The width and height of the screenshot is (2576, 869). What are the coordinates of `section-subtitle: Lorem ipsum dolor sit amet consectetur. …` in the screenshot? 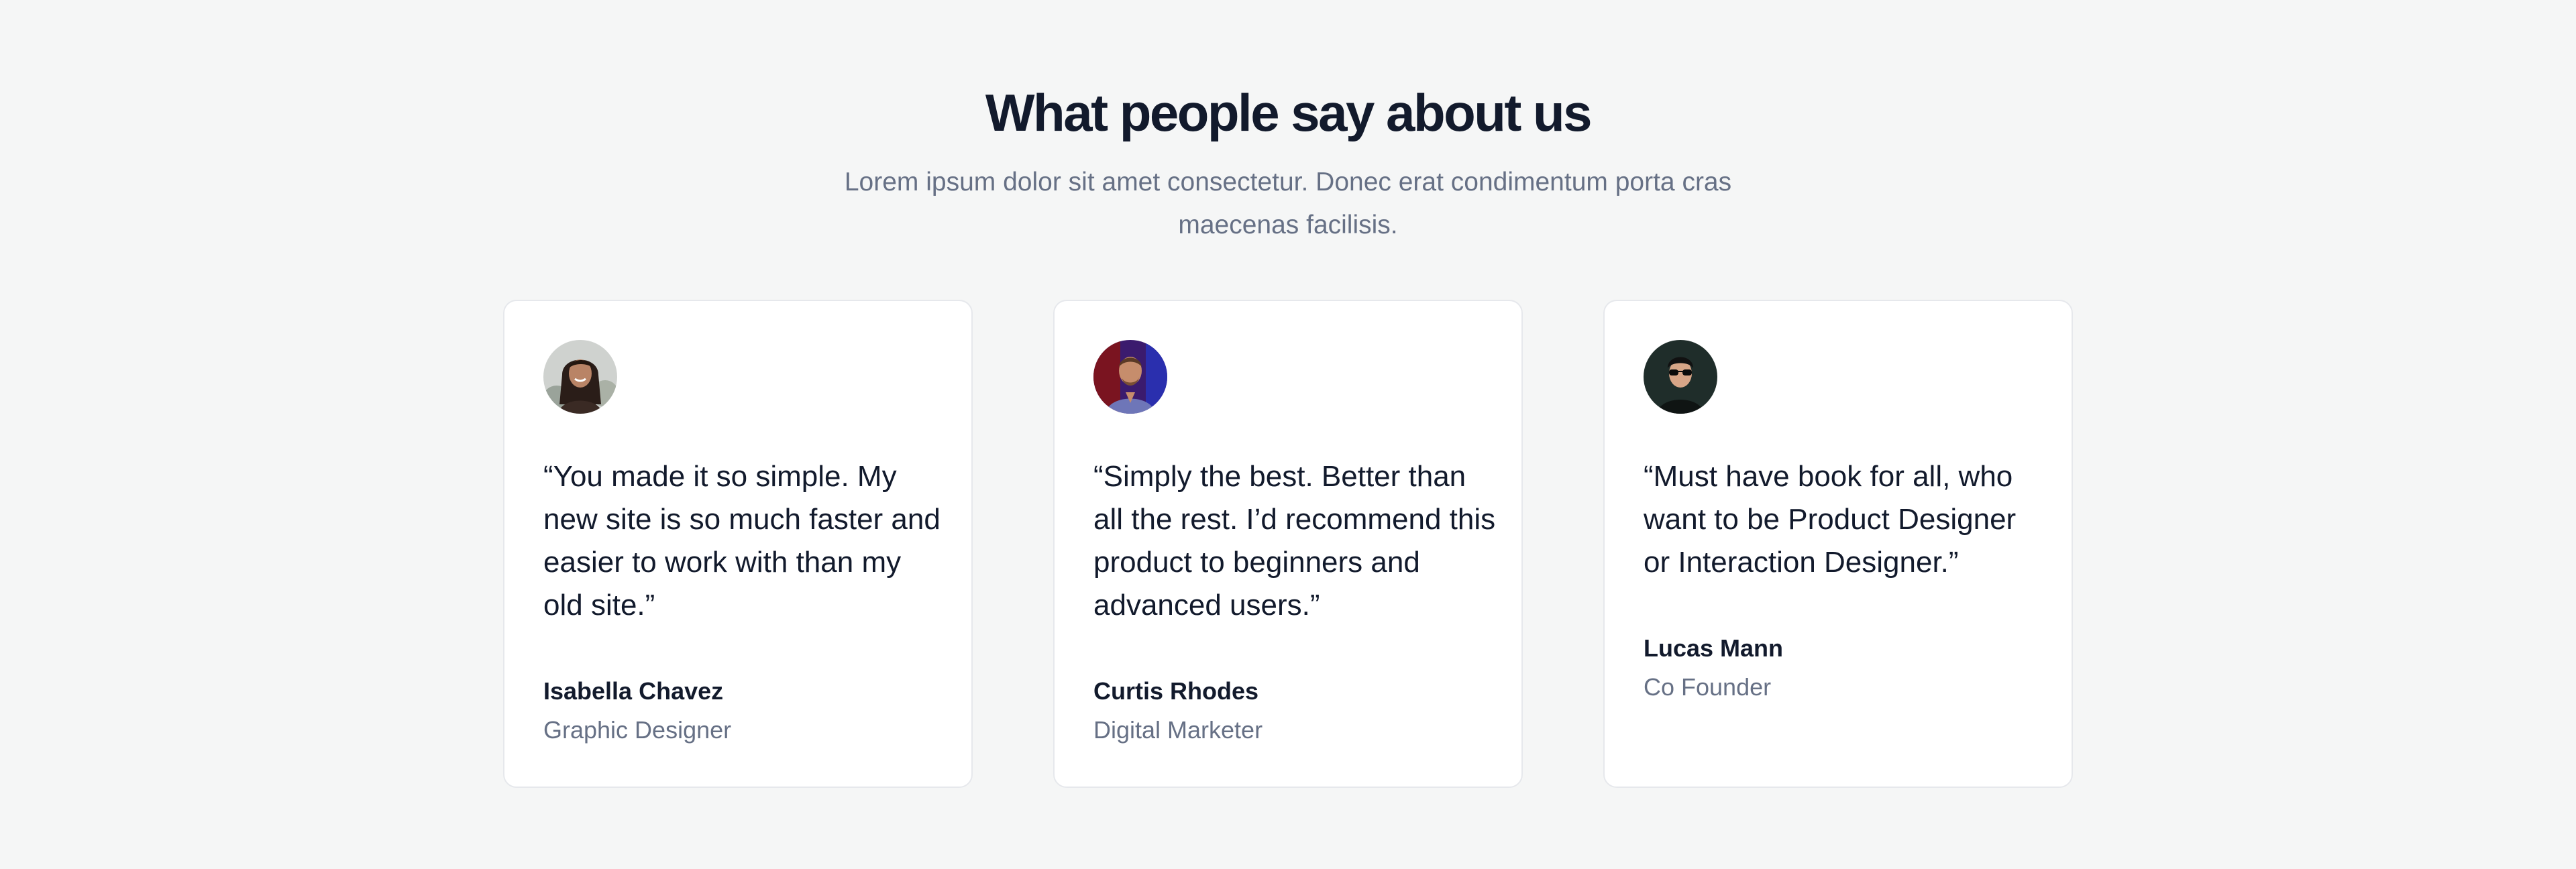 It's located at (1288, 204).